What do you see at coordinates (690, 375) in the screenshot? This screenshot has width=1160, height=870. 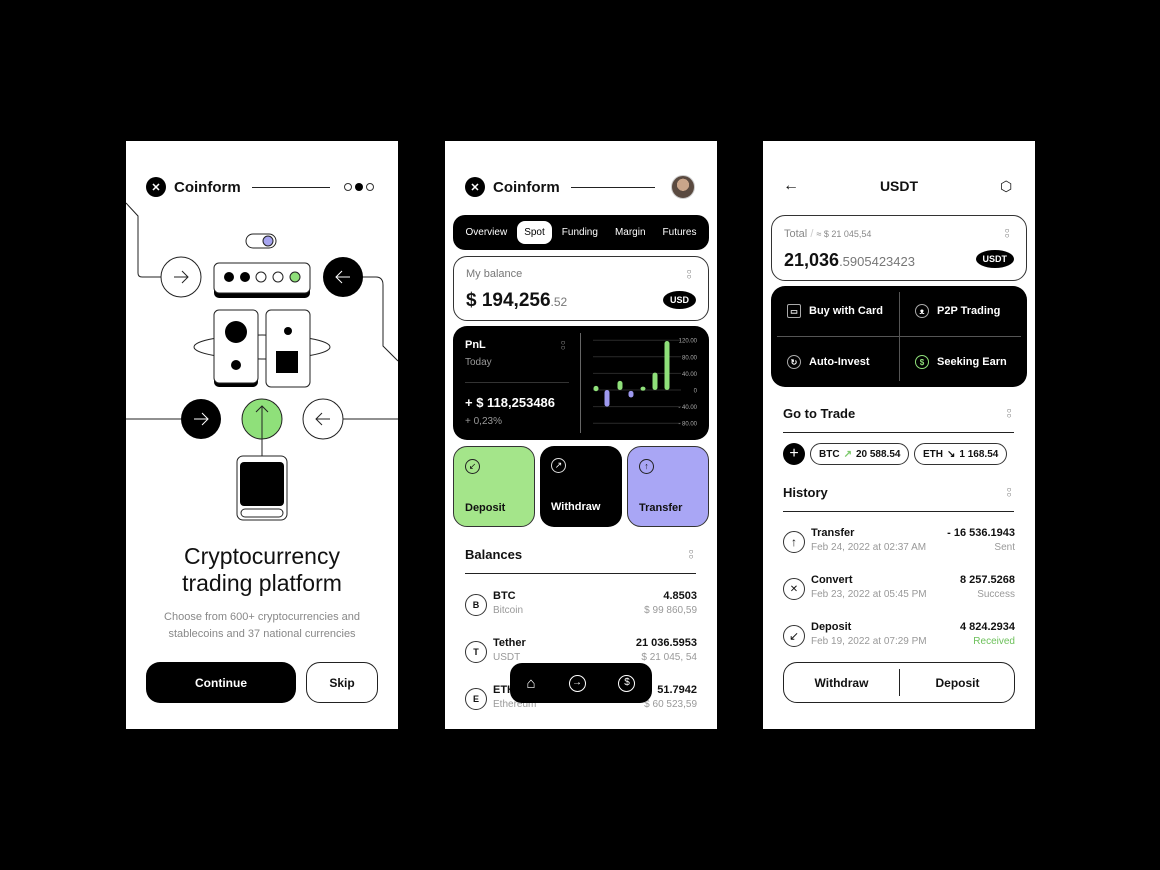 I see `y-tick-label: 40.00` at bounding box center [690, 375].